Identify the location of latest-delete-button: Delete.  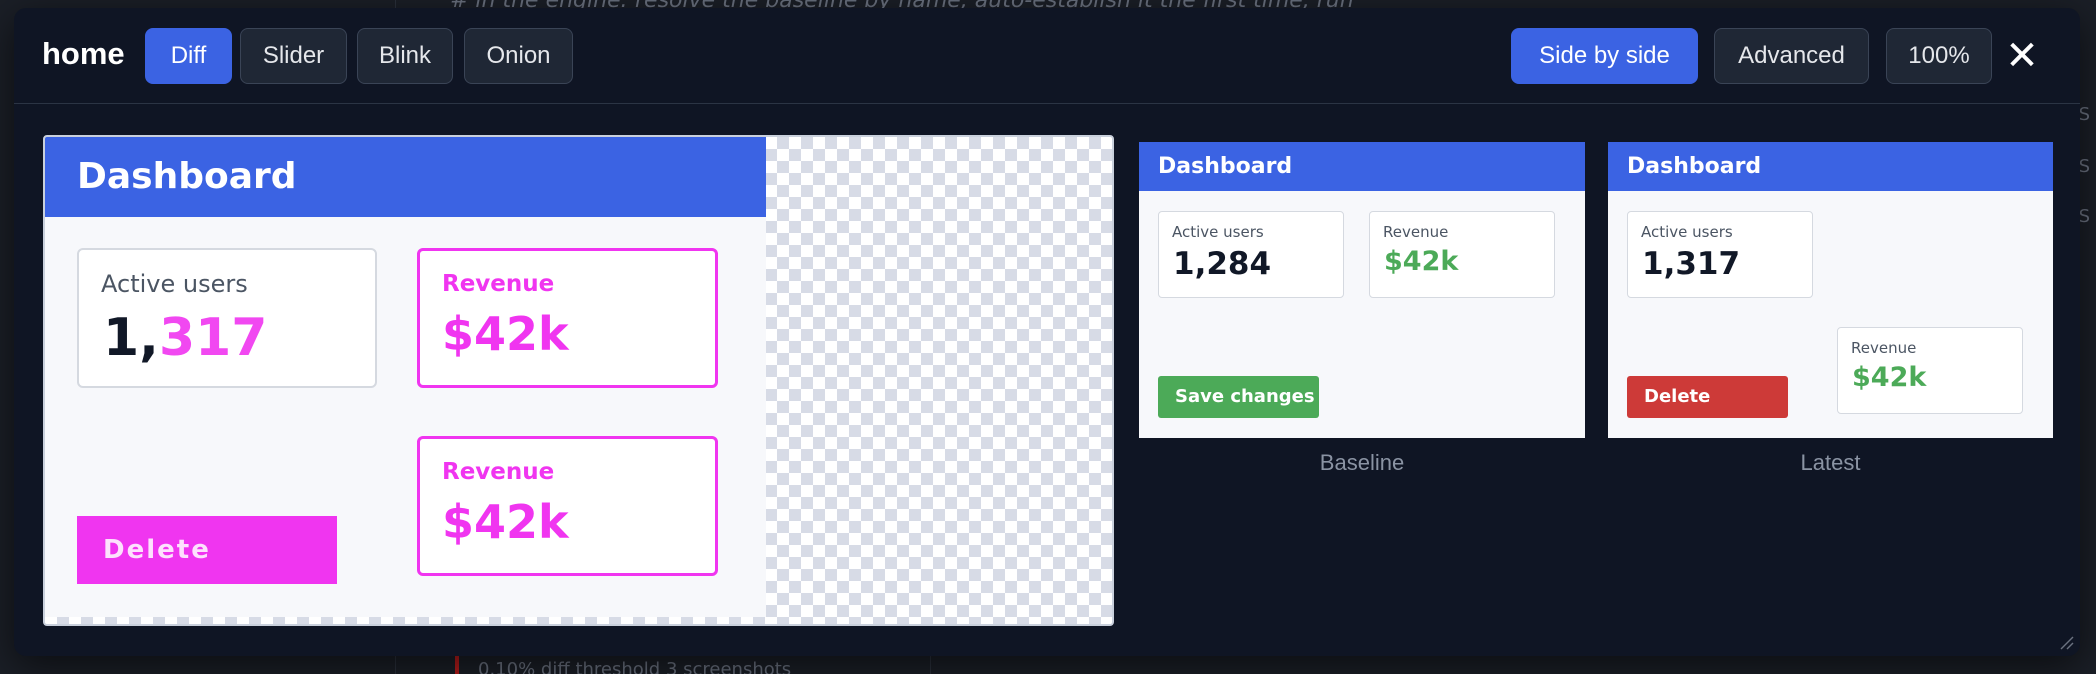
(1707, 397).